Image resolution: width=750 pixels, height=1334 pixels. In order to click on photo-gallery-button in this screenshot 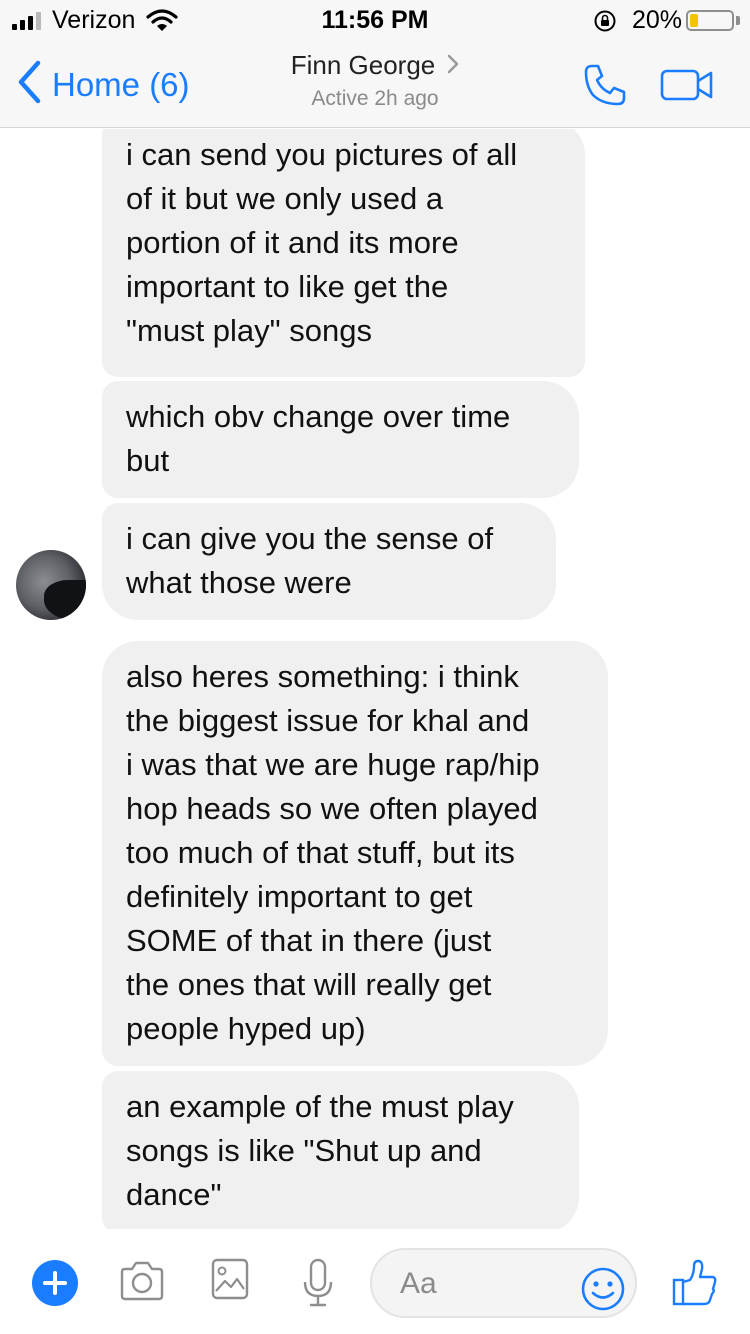, I will do `click(230, 1281)`.